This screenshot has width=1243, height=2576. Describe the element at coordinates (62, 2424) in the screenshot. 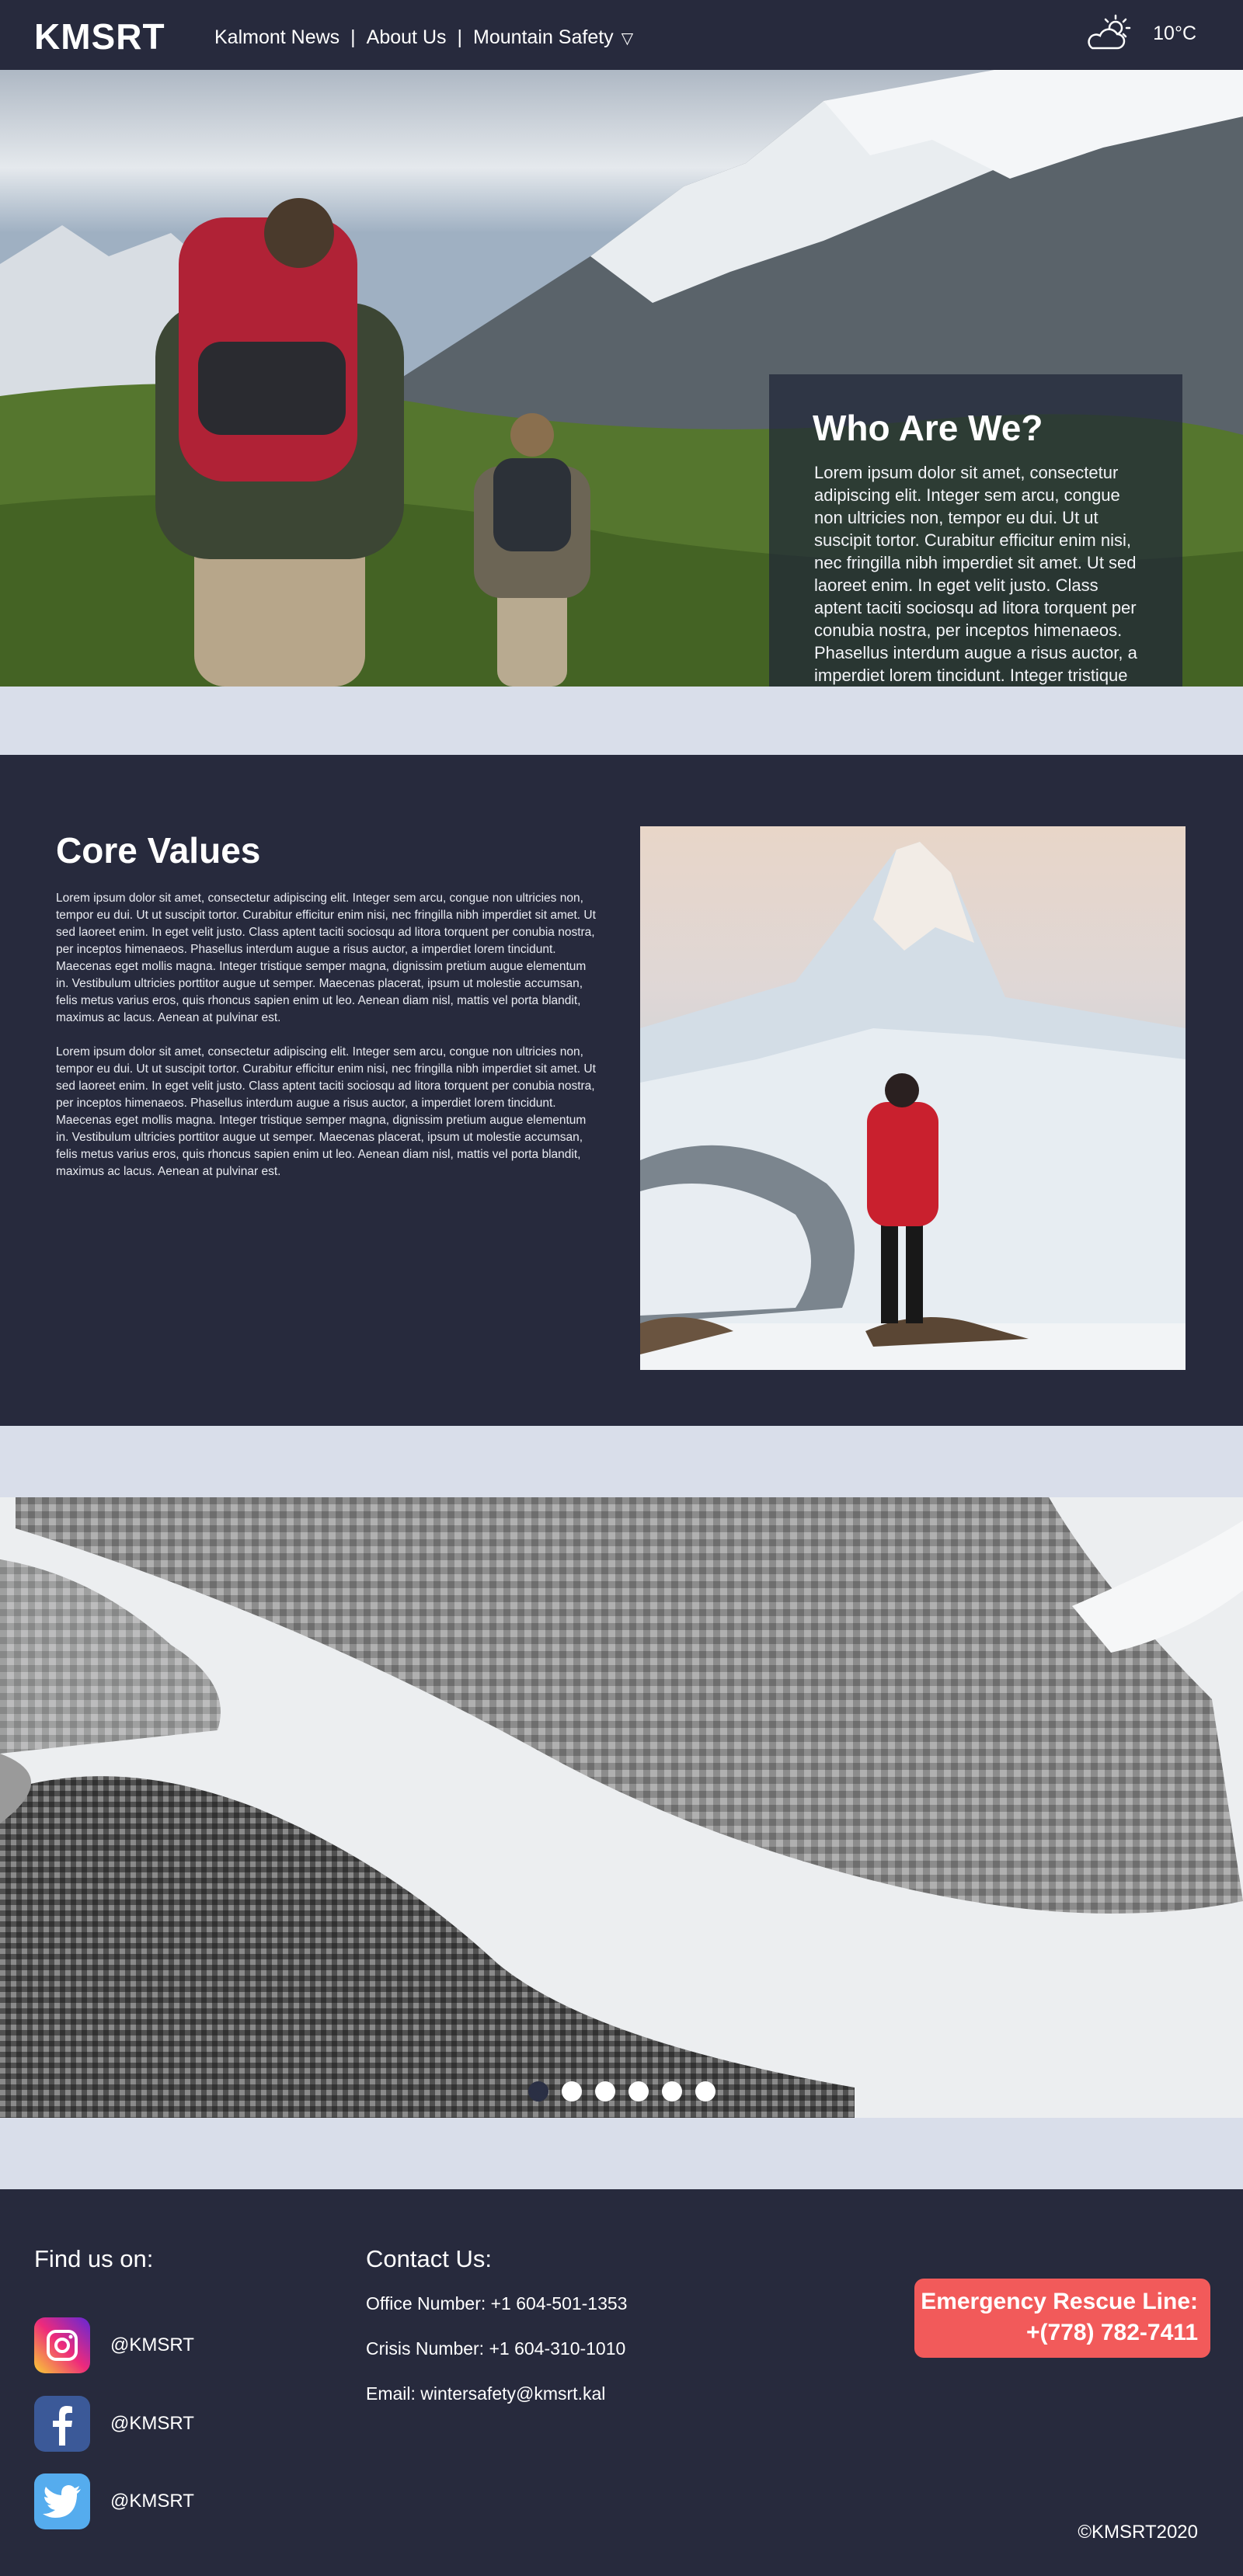

I see `facebook-icon` at that location.